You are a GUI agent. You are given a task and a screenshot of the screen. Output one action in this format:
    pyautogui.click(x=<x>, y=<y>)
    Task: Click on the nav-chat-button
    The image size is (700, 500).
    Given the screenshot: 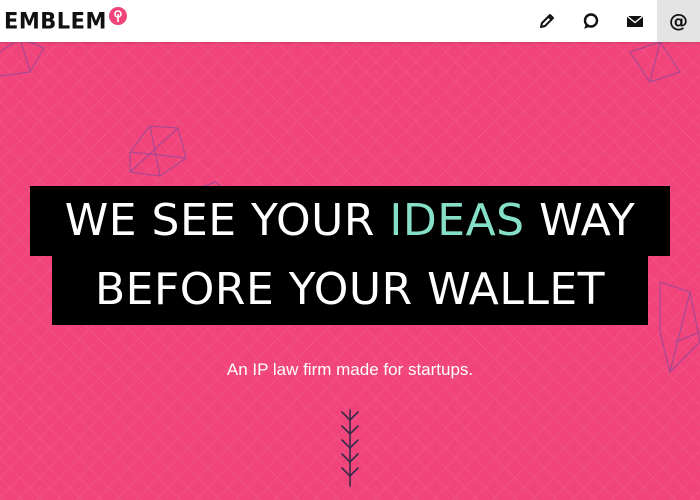 What is the action you would take?
    pyautogui.click(x=591, y=21)
    